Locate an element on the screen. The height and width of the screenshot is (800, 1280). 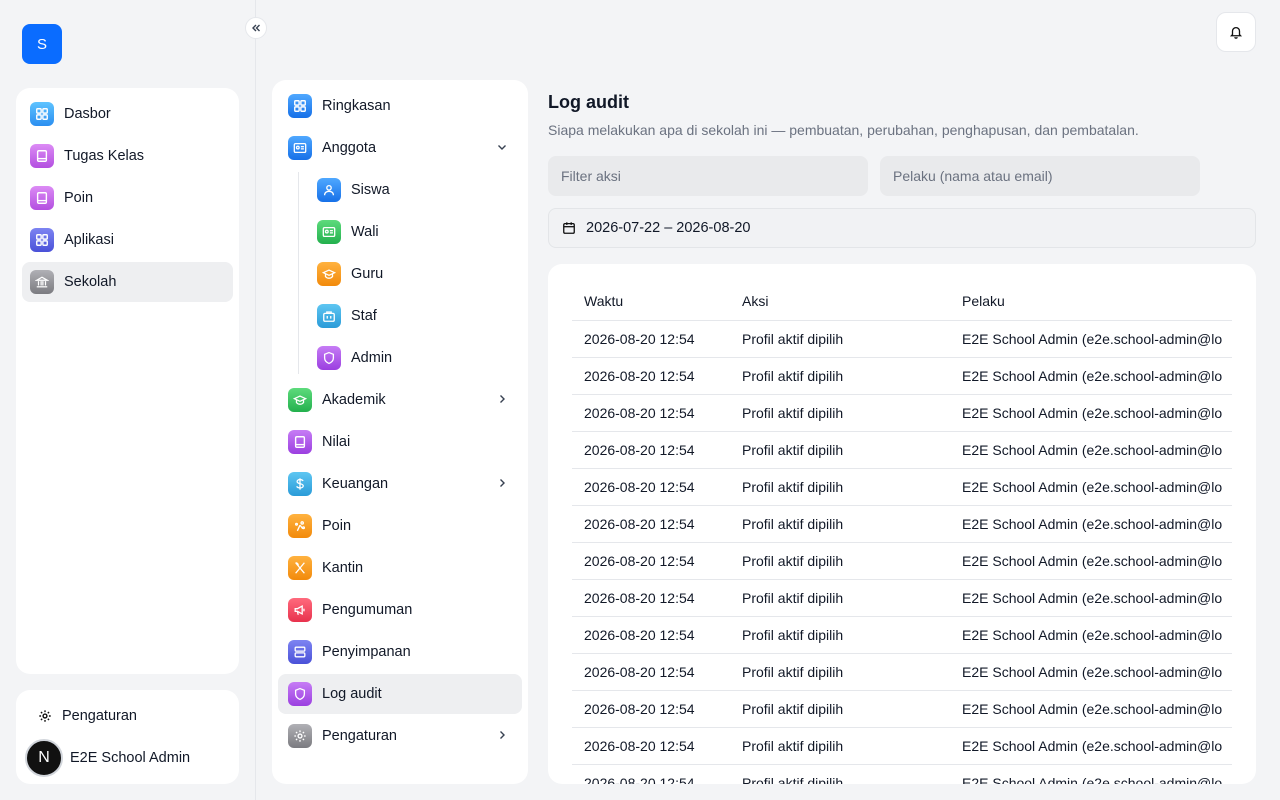
column-header-aksi: Aksi is located at coordinates (755, 301).